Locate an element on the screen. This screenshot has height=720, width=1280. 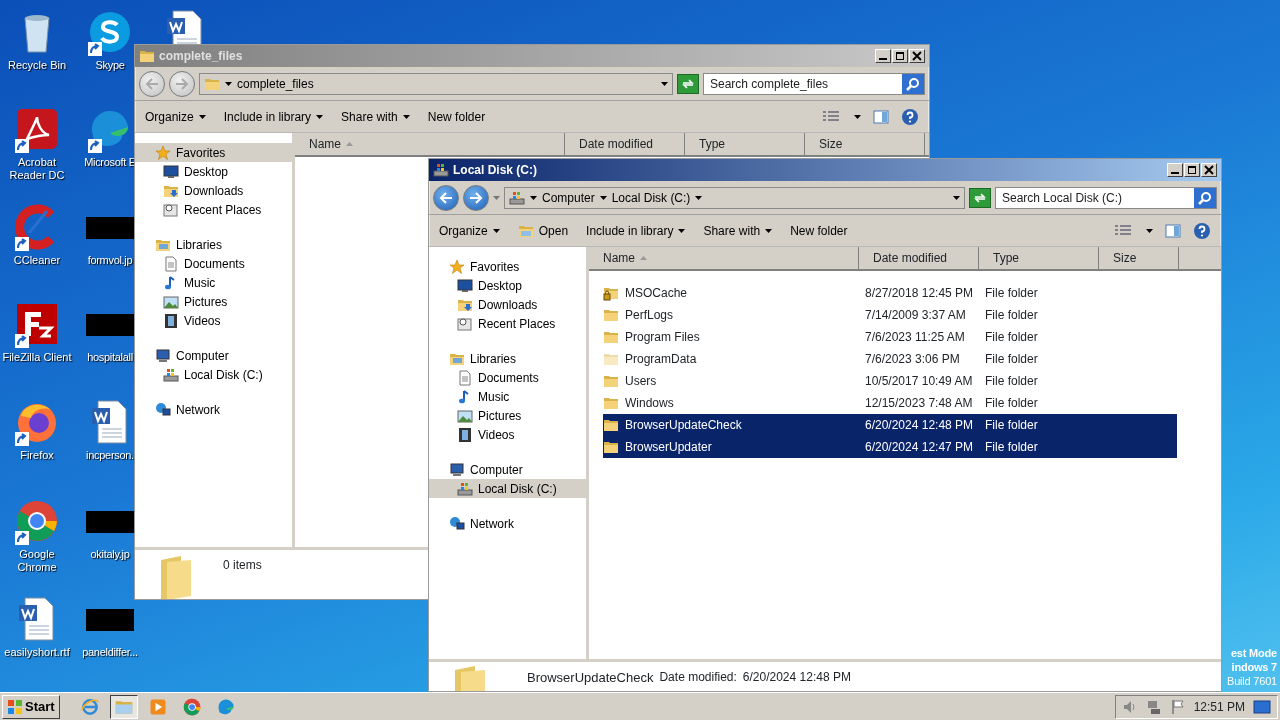
window-title: Local Disk (C:) is located at coordinates (495, 170).